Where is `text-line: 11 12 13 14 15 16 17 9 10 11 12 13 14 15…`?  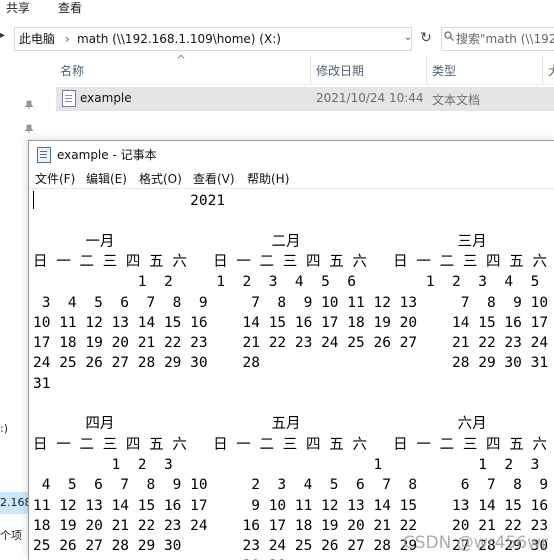
text-line: 11 12 13 14 15 16 17 9 10 11 12 13 14 15… is located at coordinates (291, 505).